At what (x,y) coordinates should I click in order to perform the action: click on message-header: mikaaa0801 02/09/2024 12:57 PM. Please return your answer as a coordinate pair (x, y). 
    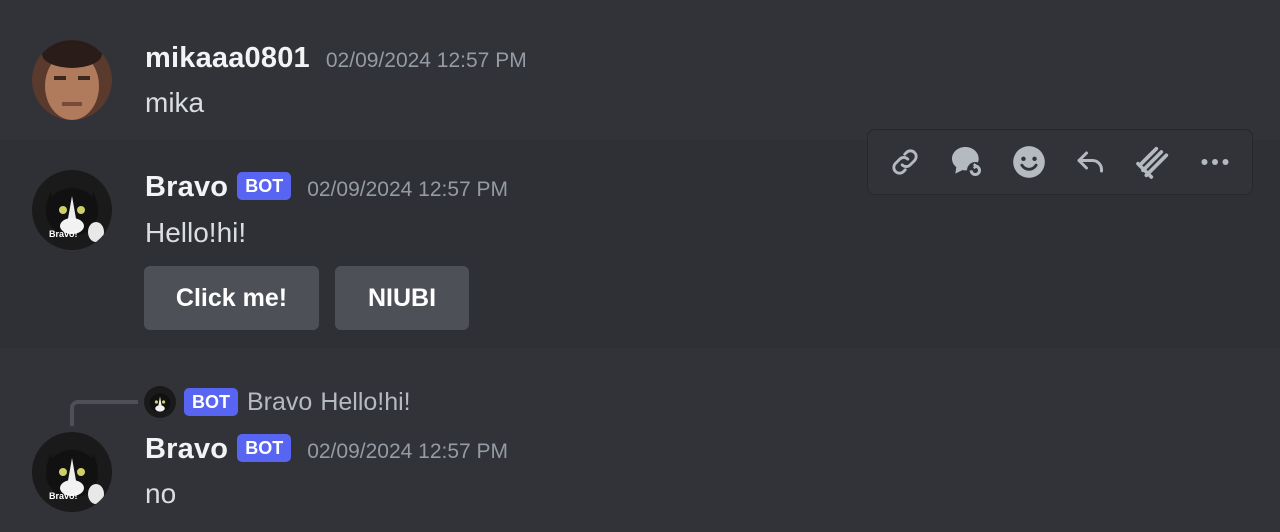
    Looking at the image, I should click on (336, 58).